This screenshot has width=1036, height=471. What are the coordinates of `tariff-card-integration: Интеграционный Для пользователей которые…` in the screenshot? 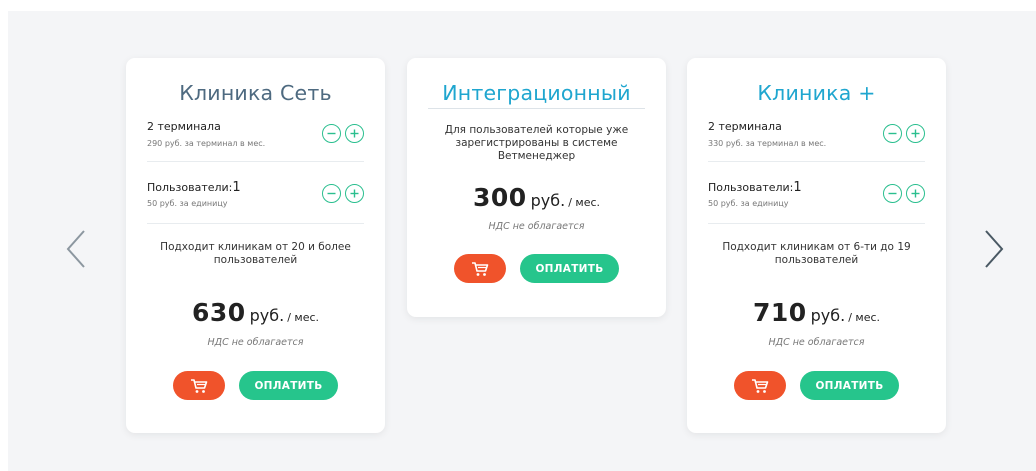 It's located at (536, 187).